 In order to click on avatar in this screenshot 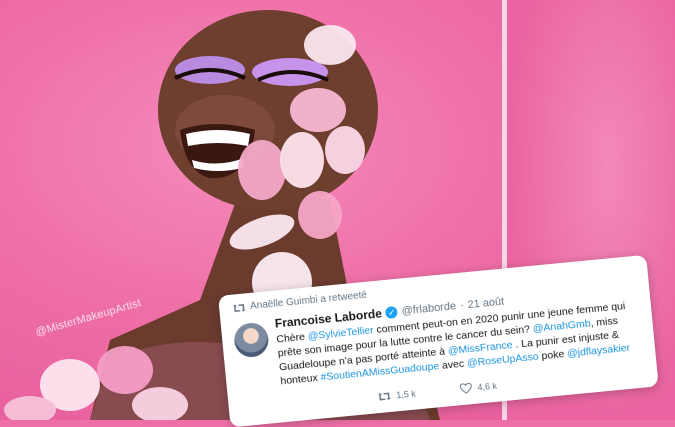, I will do `click(251, 340)`.